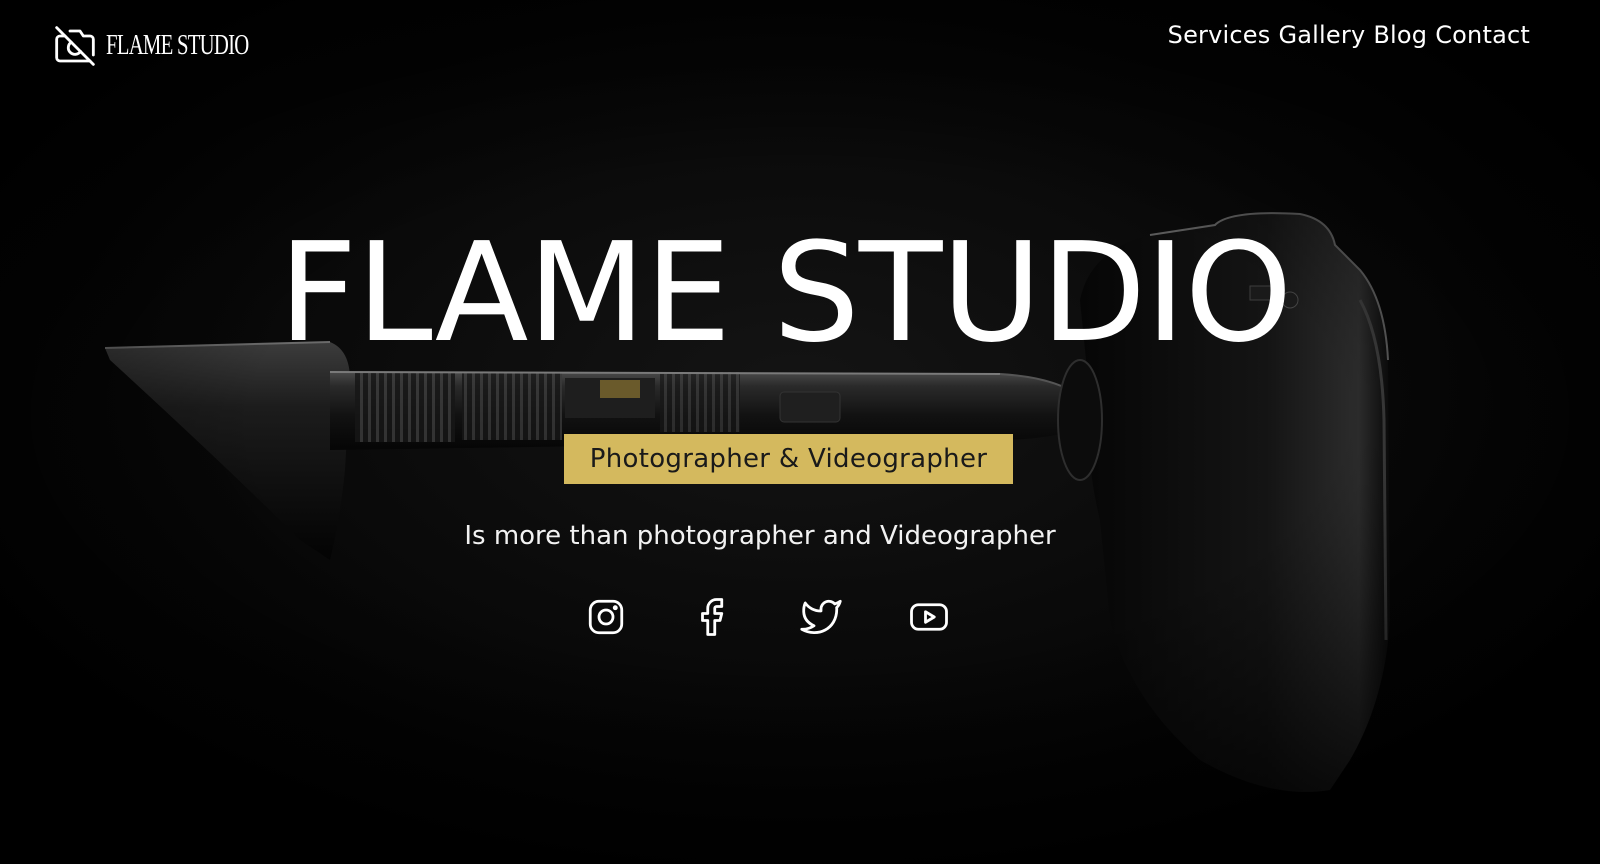 The height and width of the screenshot is (864, 1600). I want to click on instagram-icon, so click(606, 617).